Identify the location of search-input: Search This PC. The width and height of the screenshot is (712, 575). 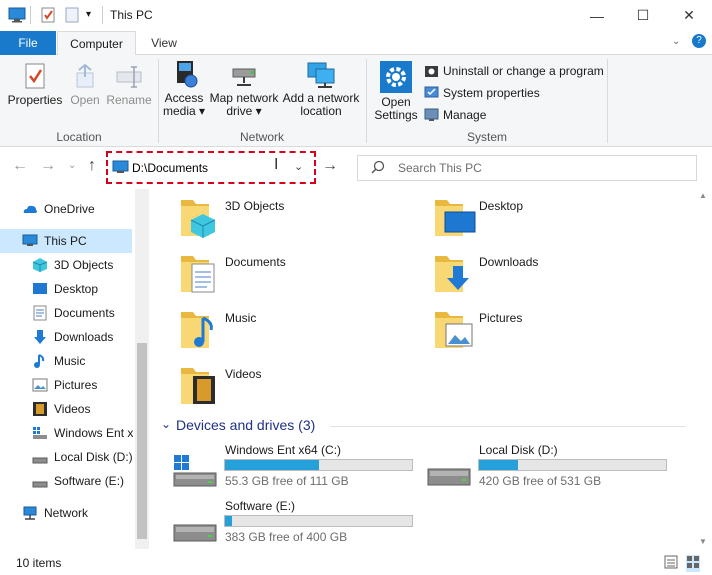
(440, 168).